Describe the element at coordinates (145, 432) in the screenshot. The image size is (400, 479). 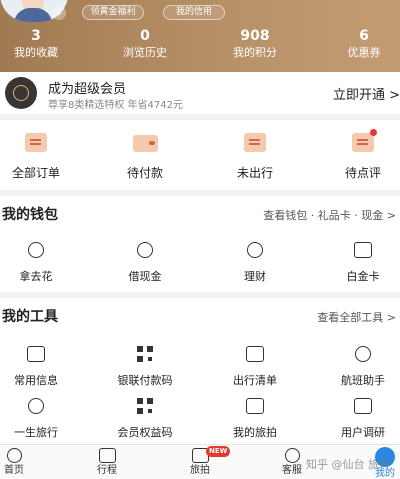
I see `tool-label: 会员权益码` at that location.